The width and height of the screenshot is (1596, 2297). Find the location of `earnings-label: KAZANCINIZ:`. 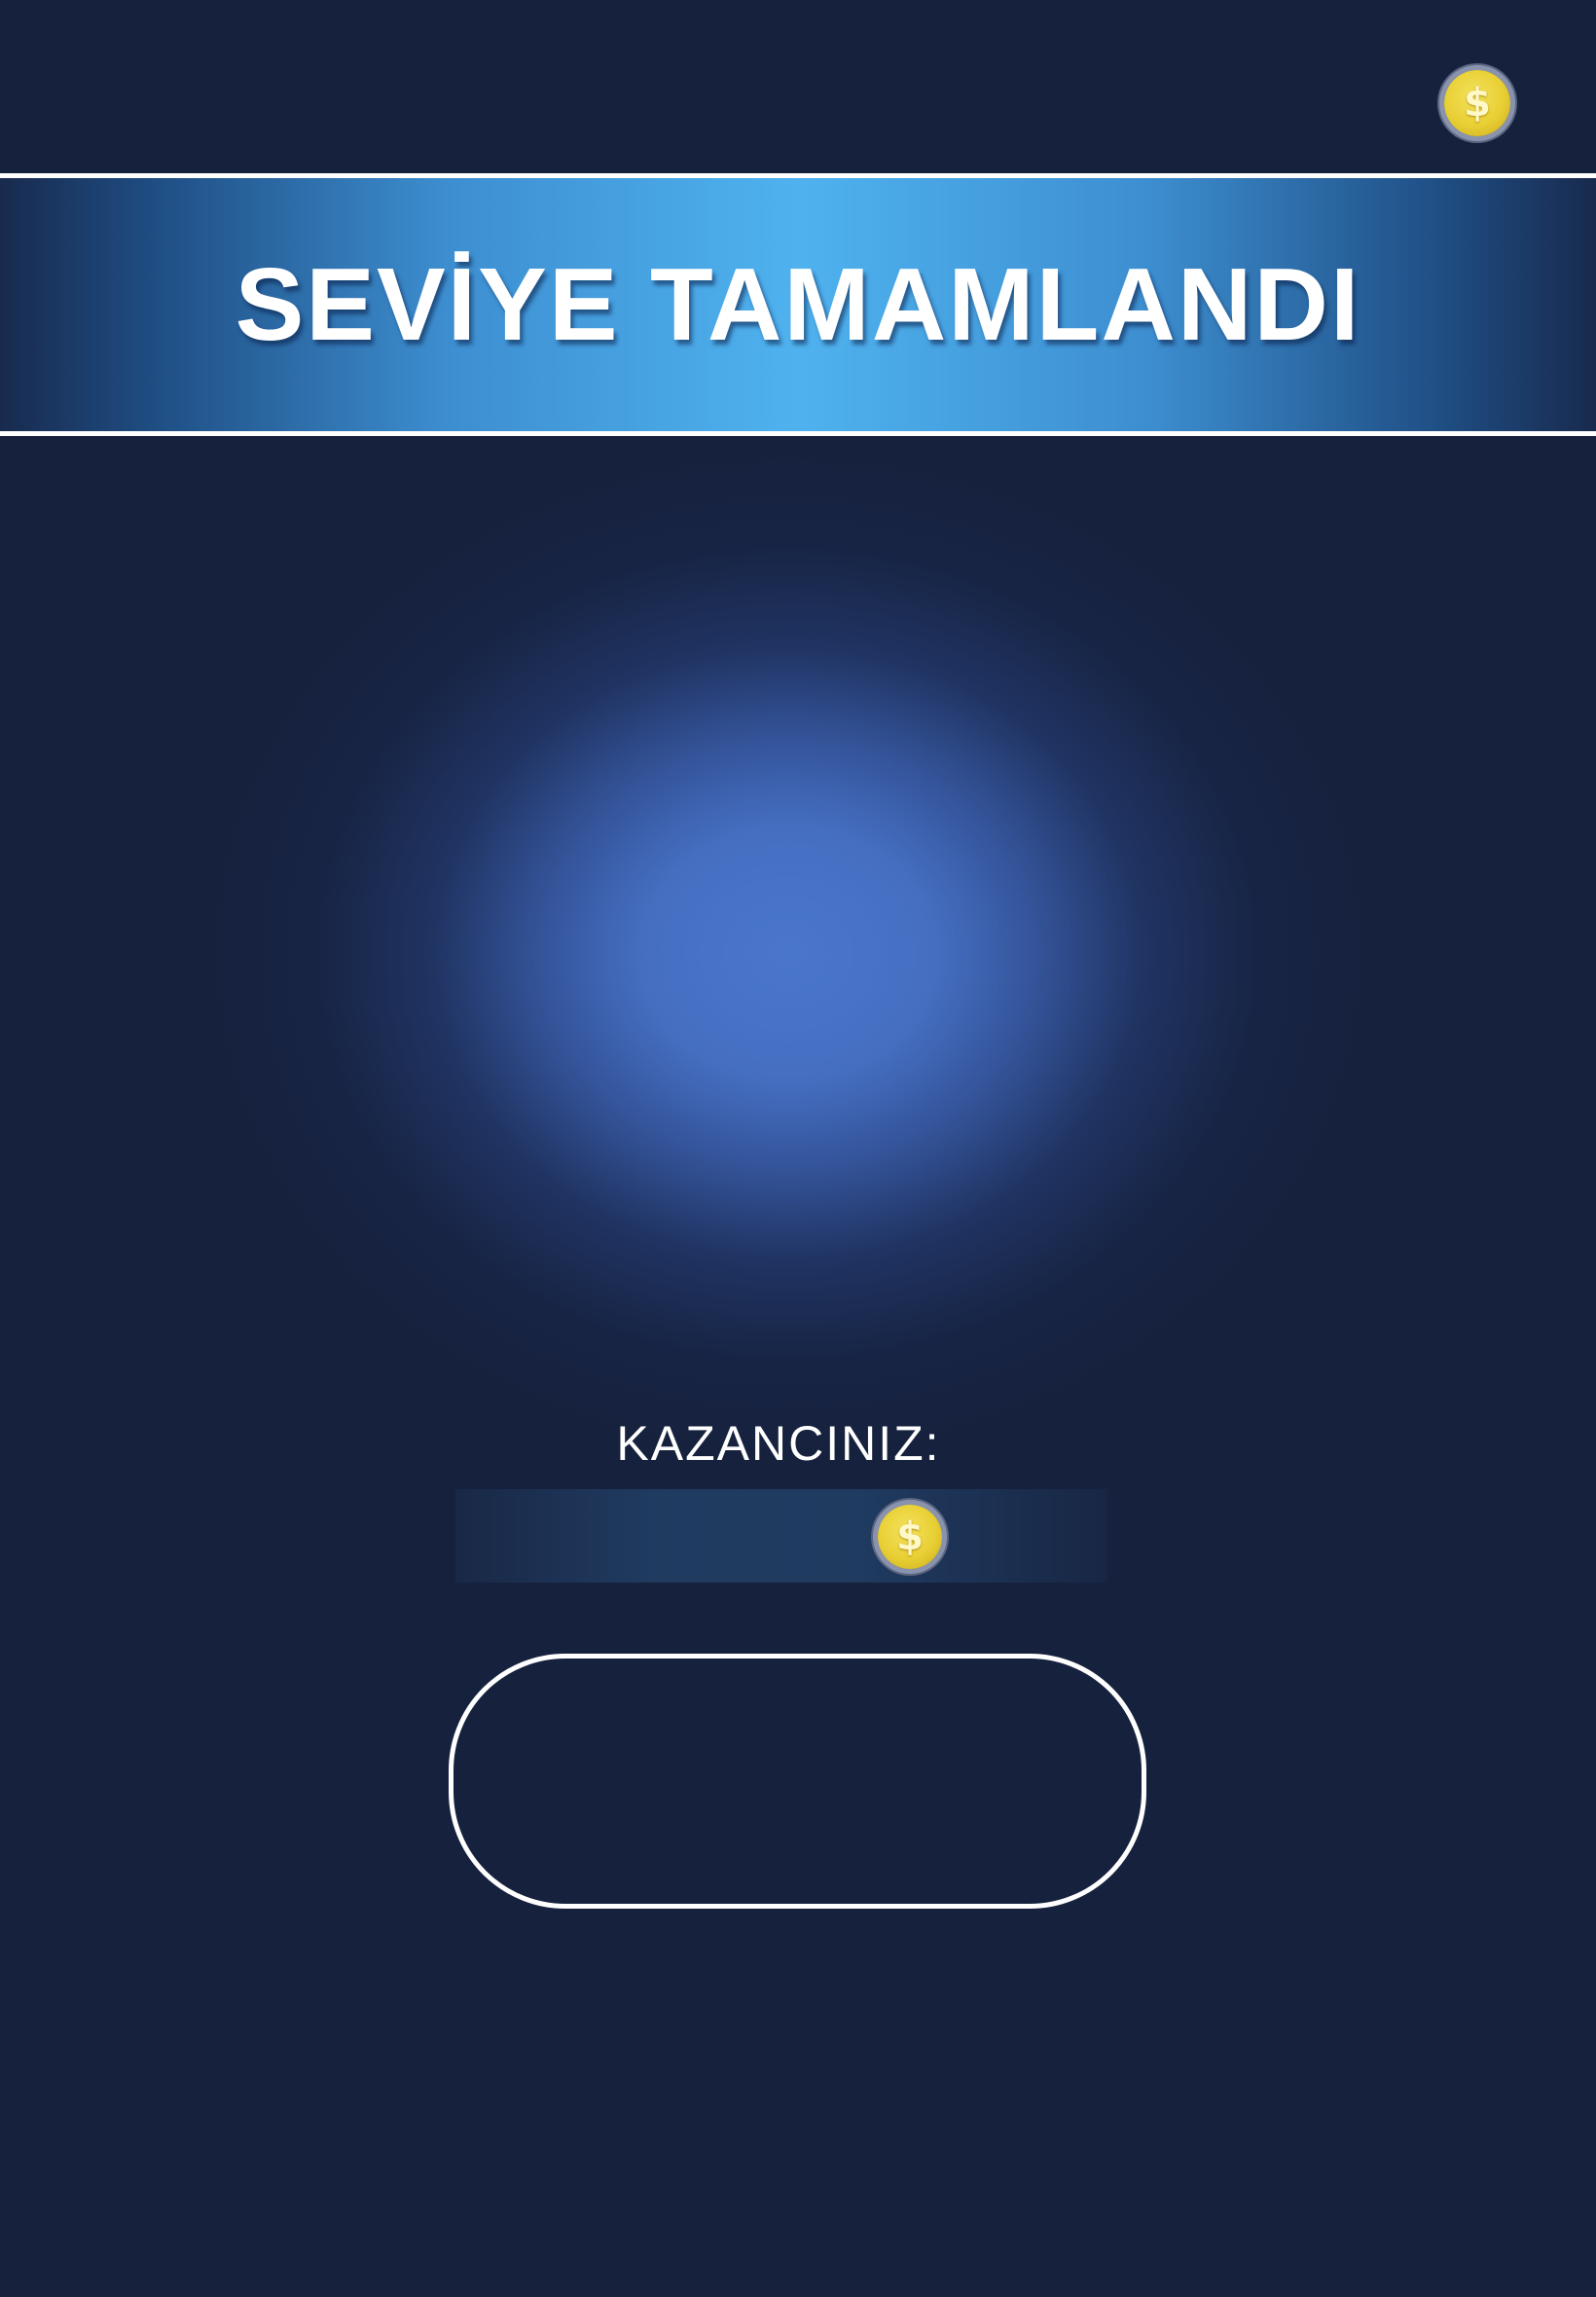

earnings-label: KAZANCINIZ: is located at coordinates (779, 1443).